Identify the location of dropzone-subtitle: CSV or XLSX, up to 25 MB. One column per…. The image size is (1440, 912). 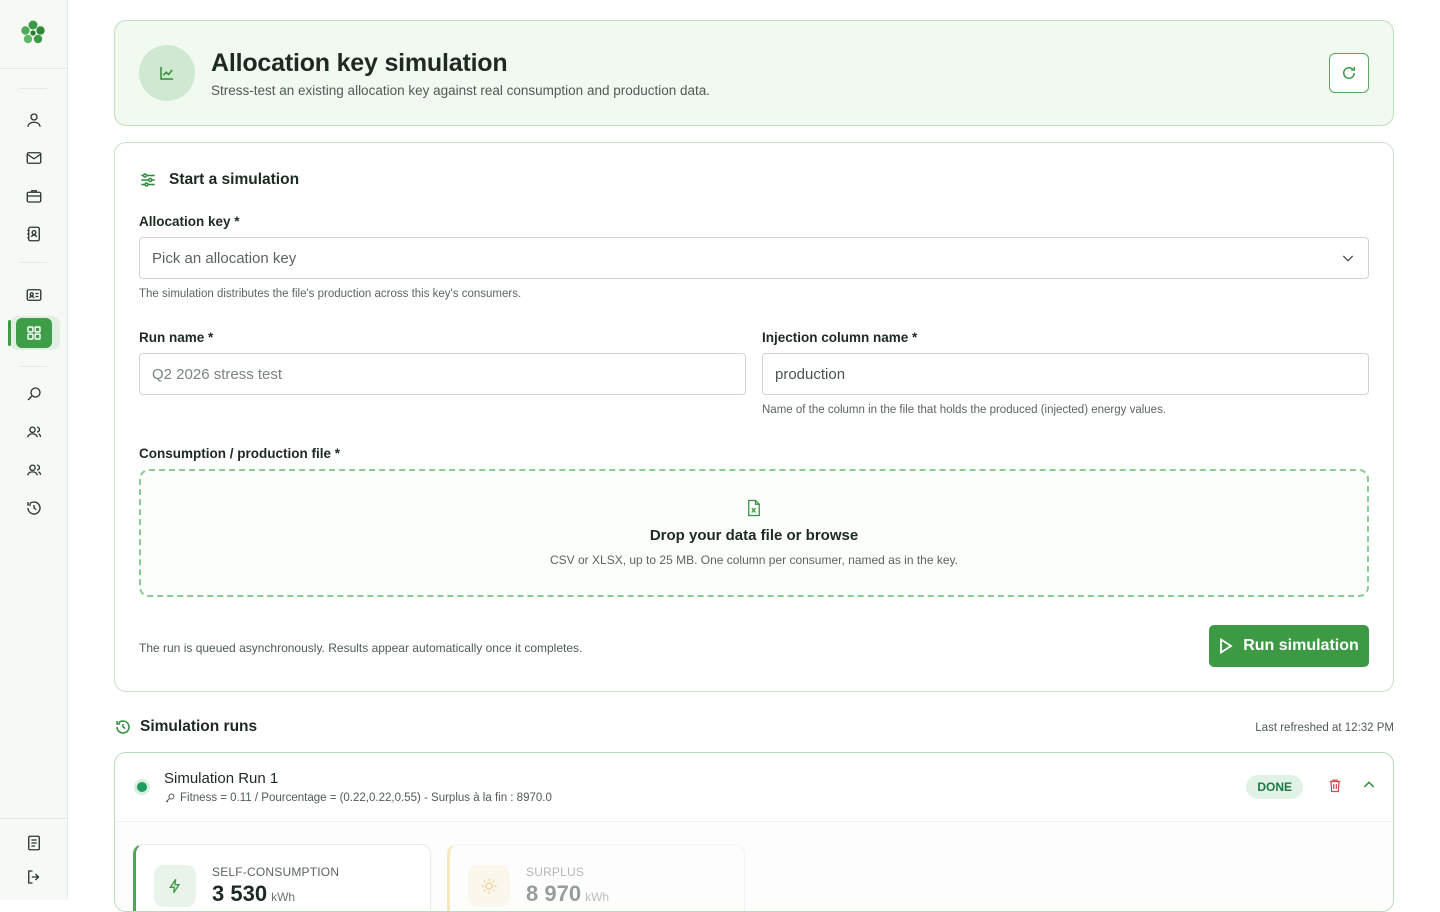
(754, 560).